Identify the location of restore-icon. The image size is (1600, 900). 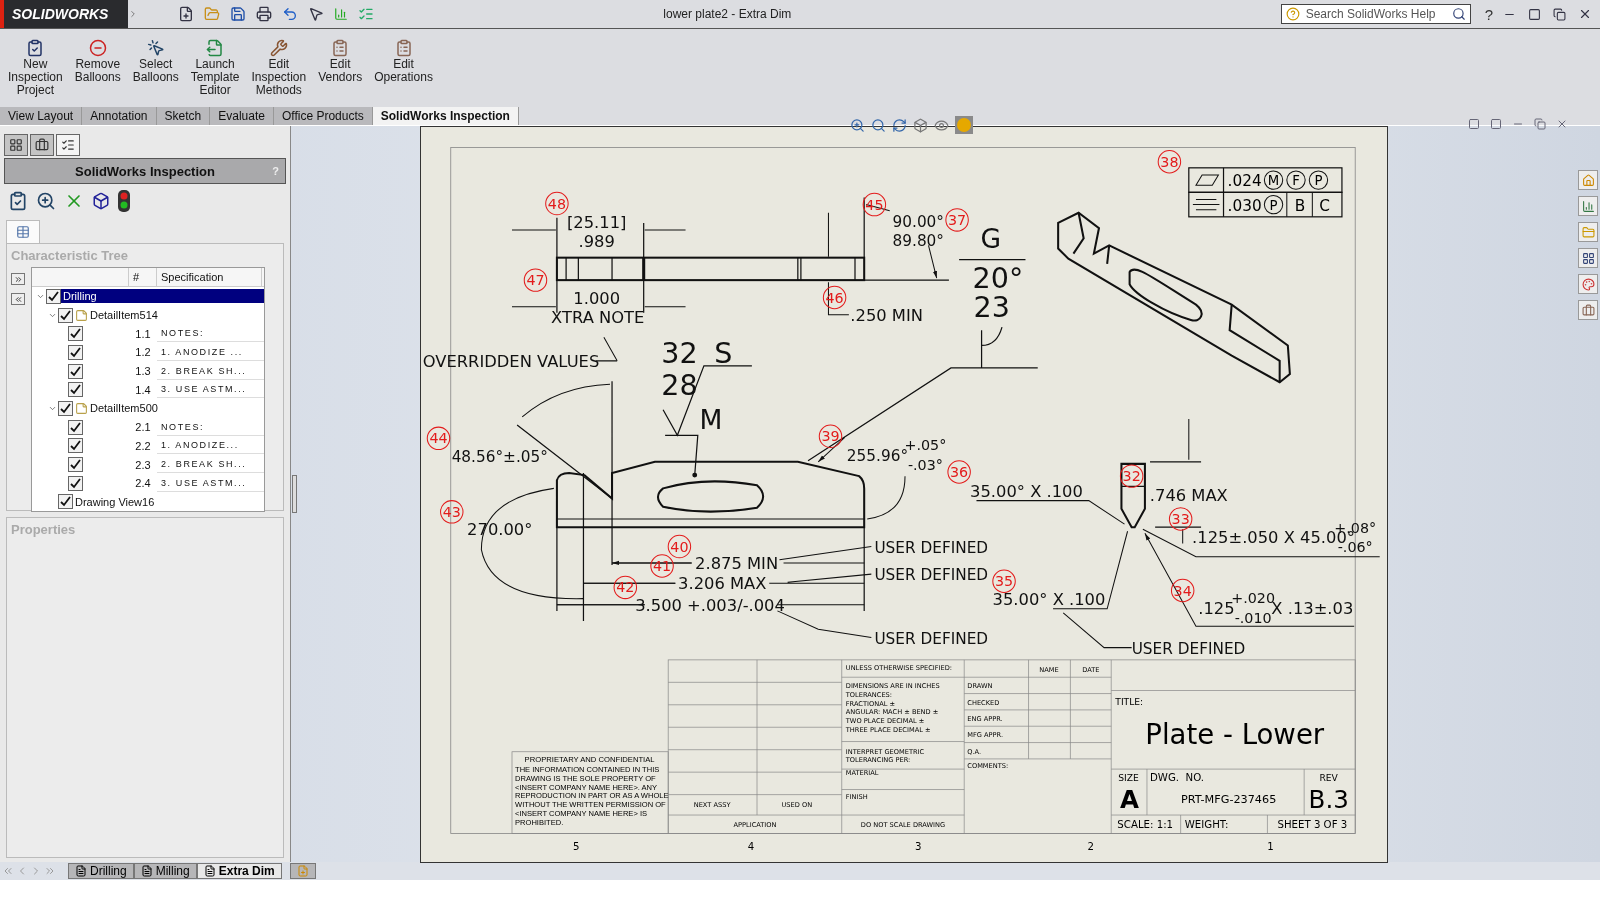
(1559, 14).